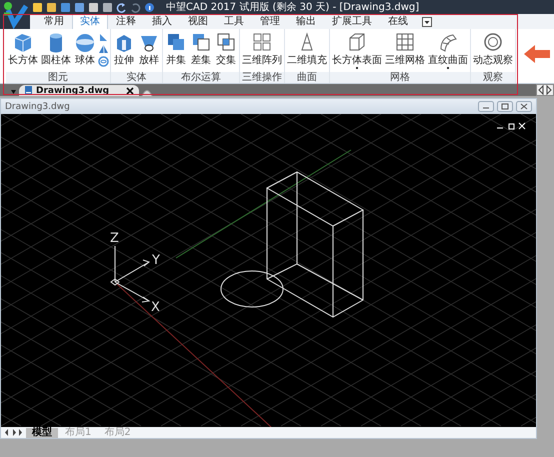  Describe the element at coordinates (352, 21) in the screenshot. I see `menu-tab: 扩展工具` at that location.